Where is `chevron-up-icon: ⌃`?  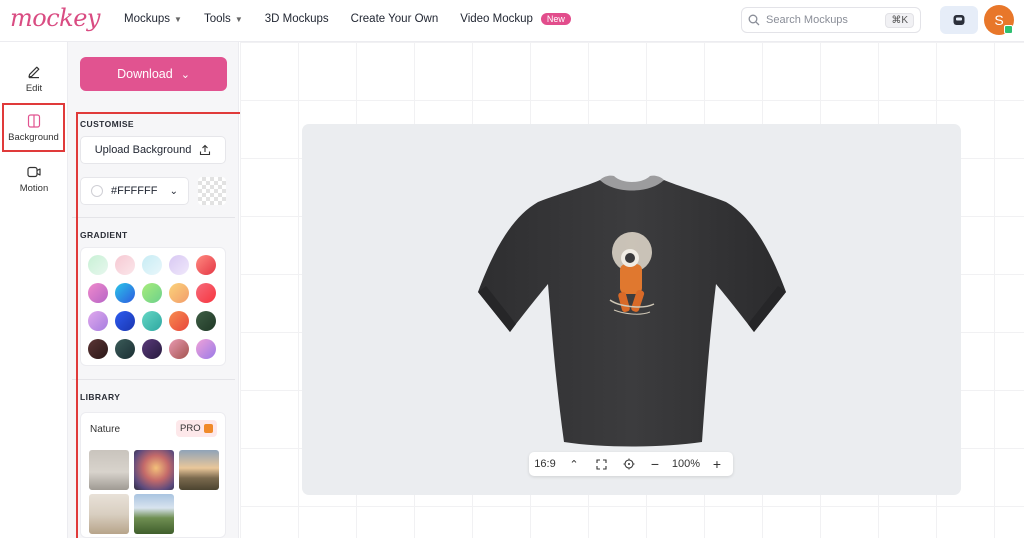
chevron-up-icon: ⌃ is located at coordinates (574, 464).